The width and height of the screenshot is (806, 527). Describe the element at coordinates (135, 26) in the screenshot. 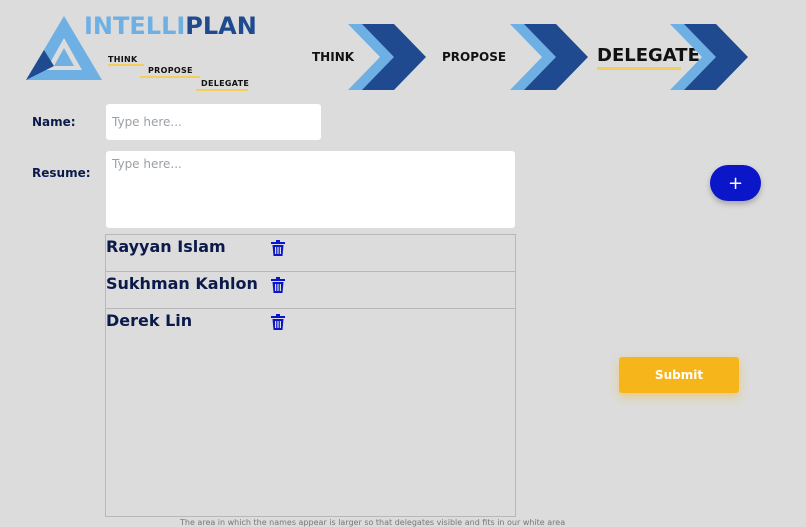

I see `brand-name-part1: INTELLI` at that location.